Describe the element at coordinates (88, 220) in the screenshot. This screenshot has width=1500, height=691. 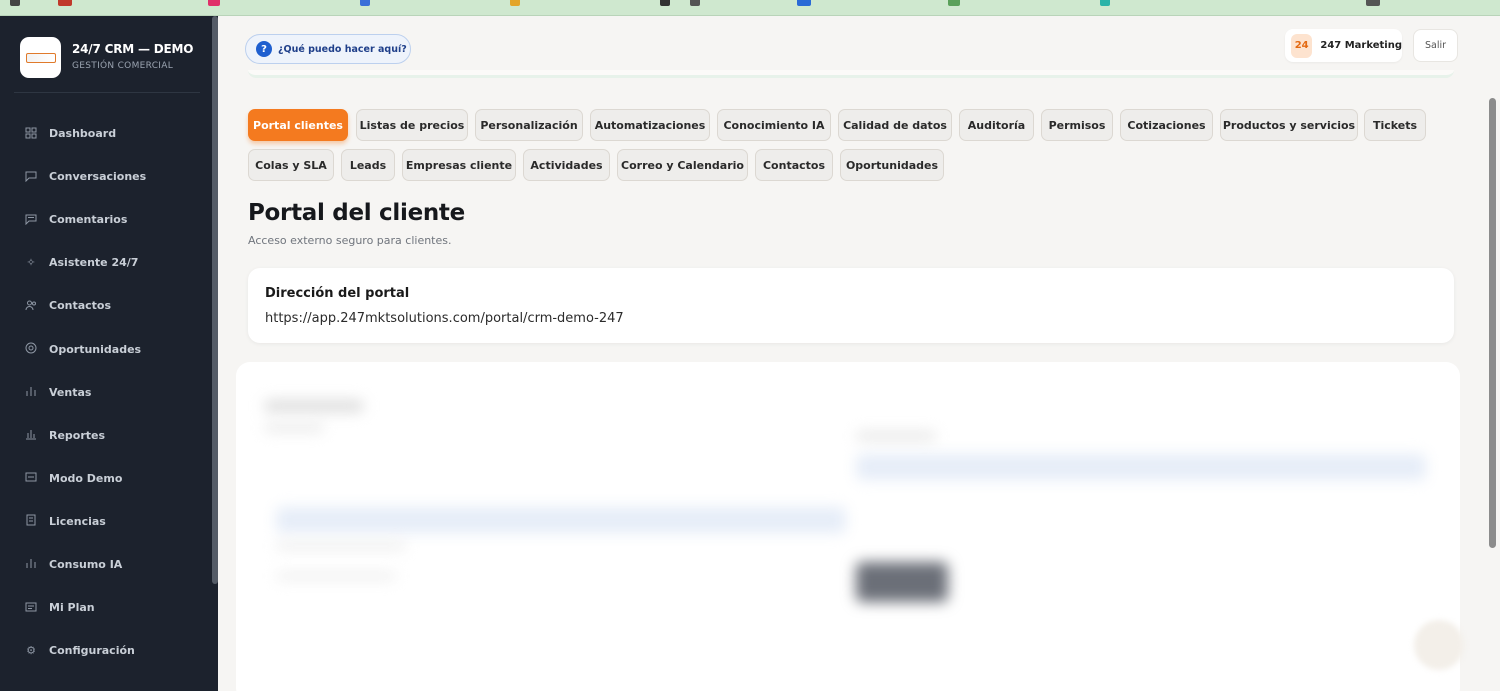
I see `sidebar-item-label: Comentarios` at that location.